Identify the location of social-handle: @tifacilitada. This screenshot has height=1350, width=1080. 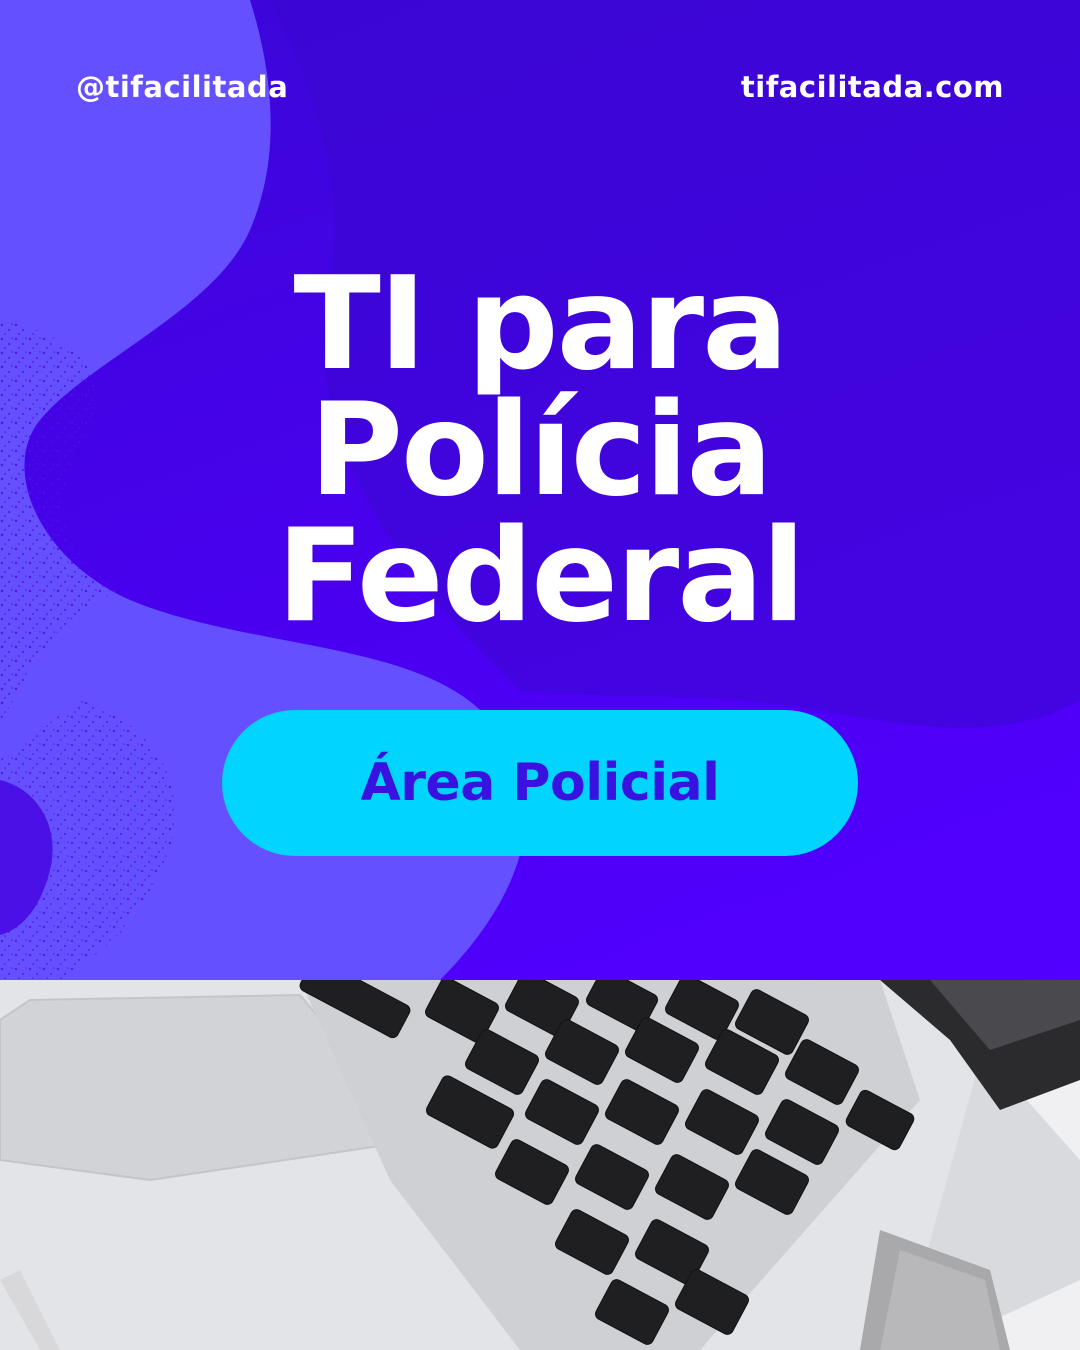
(182, 87).